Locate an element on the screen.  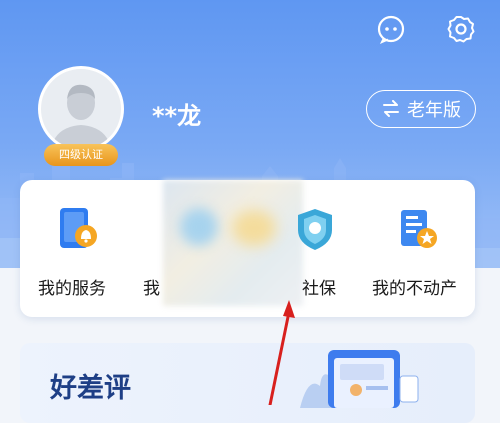
verification-badge: 四级认证 is located at coordinates (81, 155).